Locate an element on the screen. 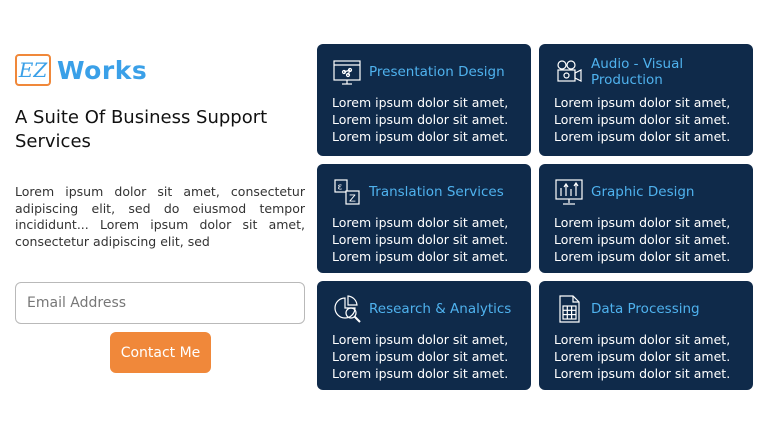 This screenshot has width=764, height=423. card-title: Presentation Design is located at coordinates (437, 72).